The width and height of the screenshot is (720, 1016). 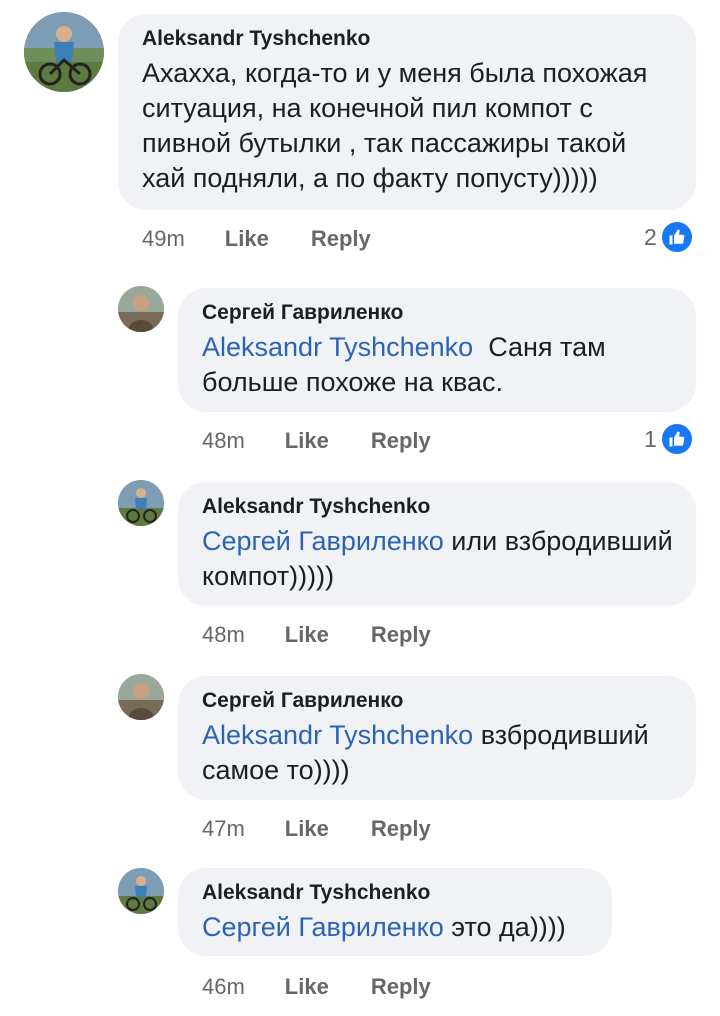 I want to click on reaction-count-number: 2, so click(x=650, y=236).